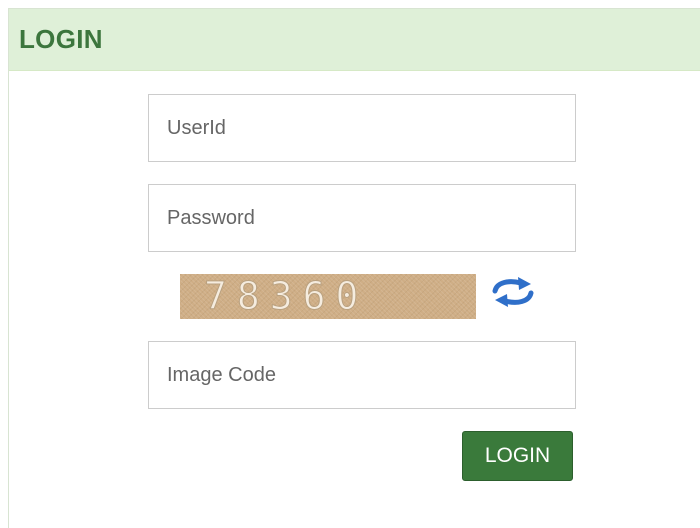 The image size is (700, 528). Describe the element at coordinates (354, 40) in the screenshot. I see `panel-header: LOGIN` at that location.